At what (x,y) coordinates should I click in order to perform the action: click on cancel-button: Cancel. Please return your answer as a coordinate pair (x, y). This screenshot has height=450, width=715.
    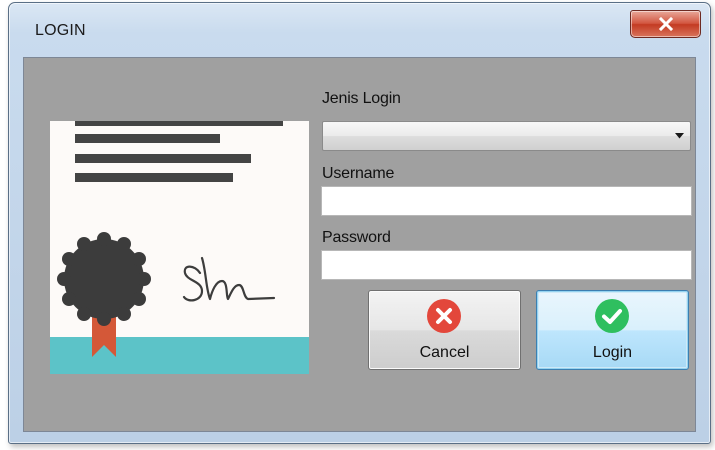
    Looking at the image, I should click on (444, 330).